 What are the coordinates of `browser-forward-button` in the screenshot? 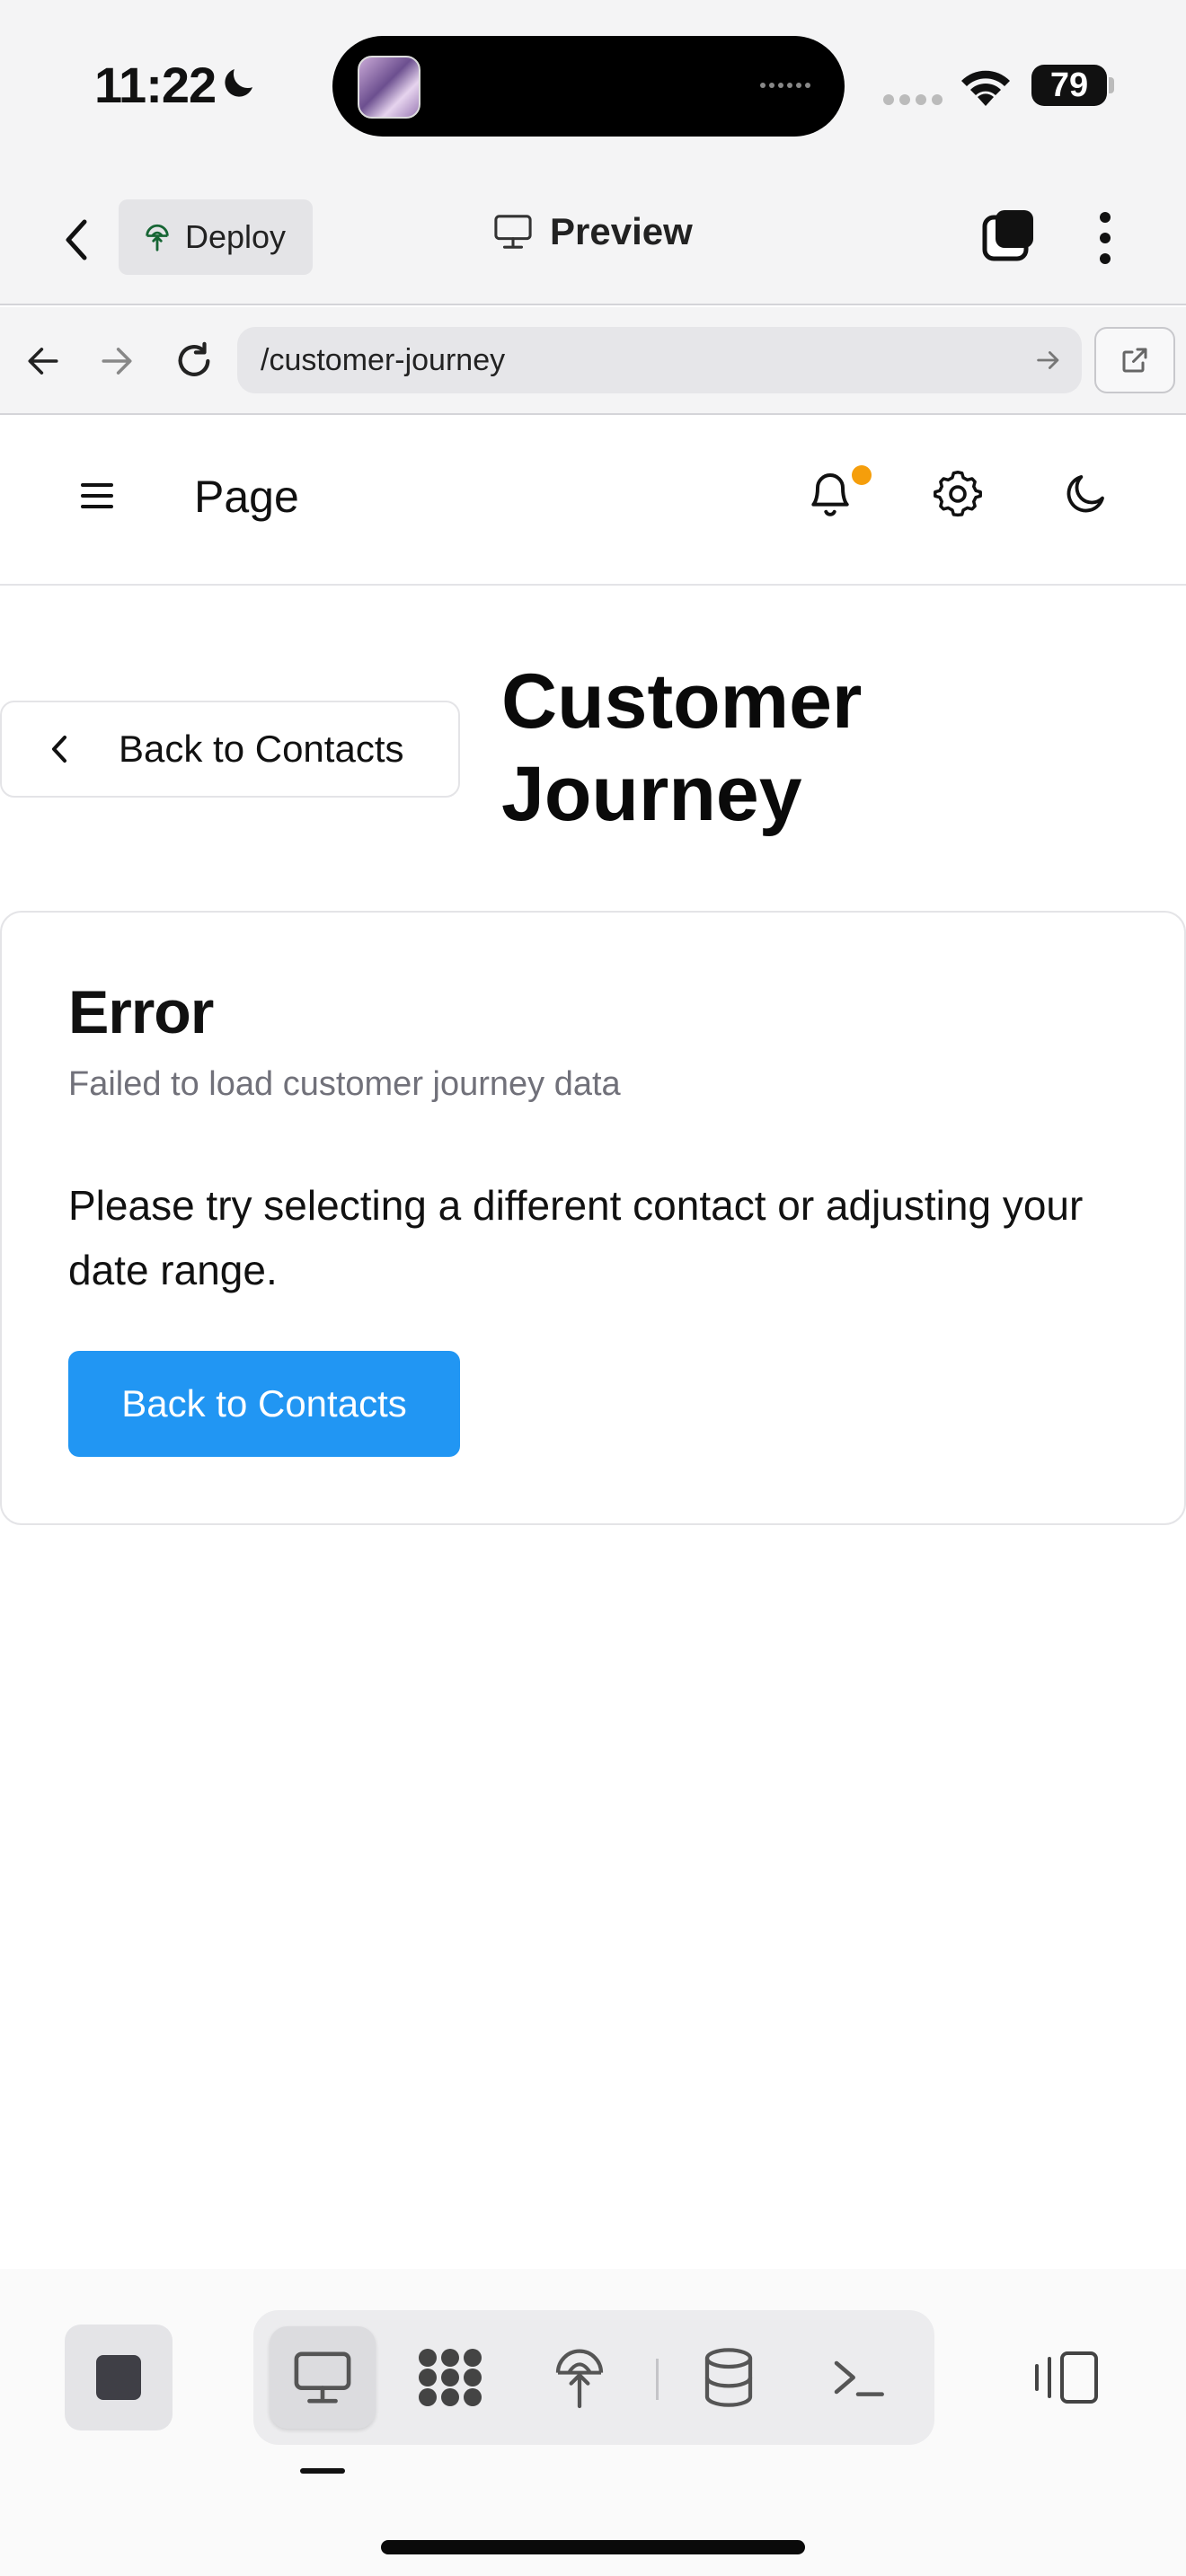 It's located at (117, 361).